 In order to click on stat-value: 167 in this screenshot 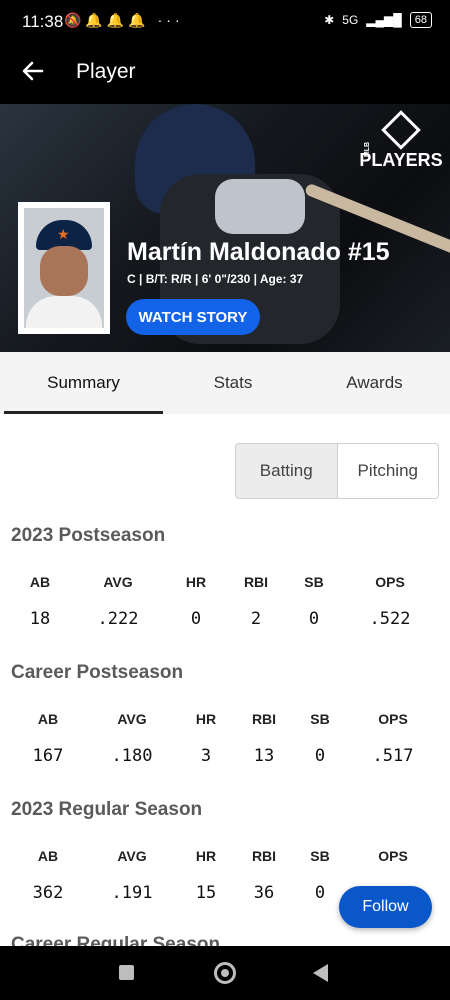, I will do `click(48, 756)`.